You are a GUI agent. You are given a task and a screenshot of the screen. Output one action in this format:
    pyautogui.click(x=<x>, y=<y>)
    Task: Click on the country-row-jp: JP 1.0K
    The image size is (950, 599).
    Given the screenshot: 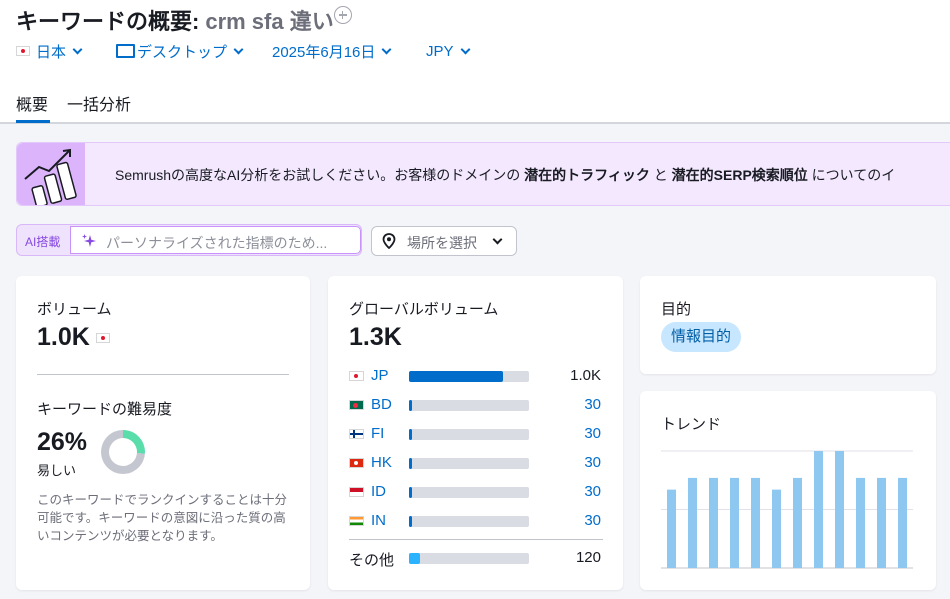 What is the action you would take?
    pyautogui.click(x=476, y=377)
    